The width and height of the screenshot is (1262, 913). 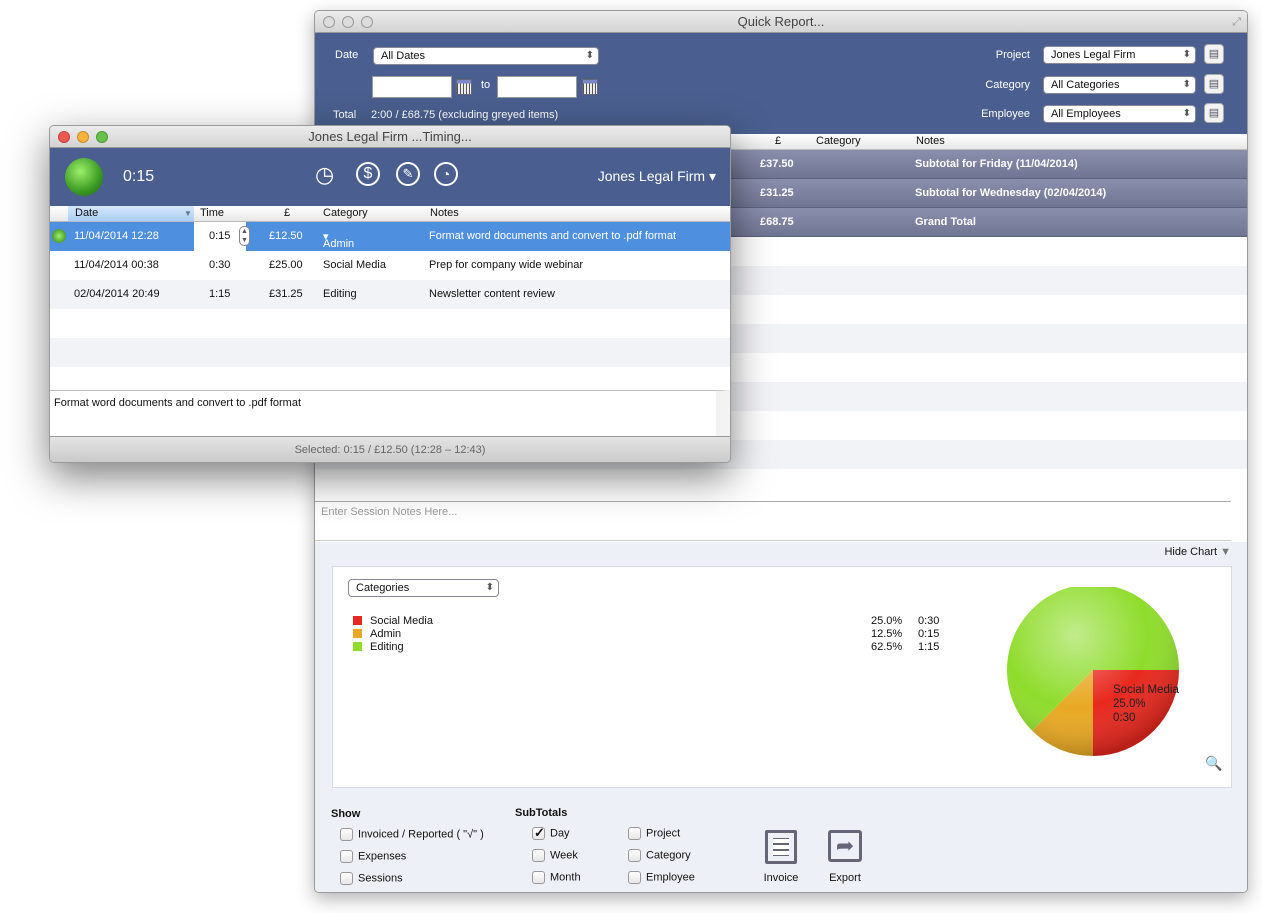 What do you see at coordinates (1236, 22) in the screenshot?
I see `fullscreen-icon: ⤢` at bounding box center [1236, 22].